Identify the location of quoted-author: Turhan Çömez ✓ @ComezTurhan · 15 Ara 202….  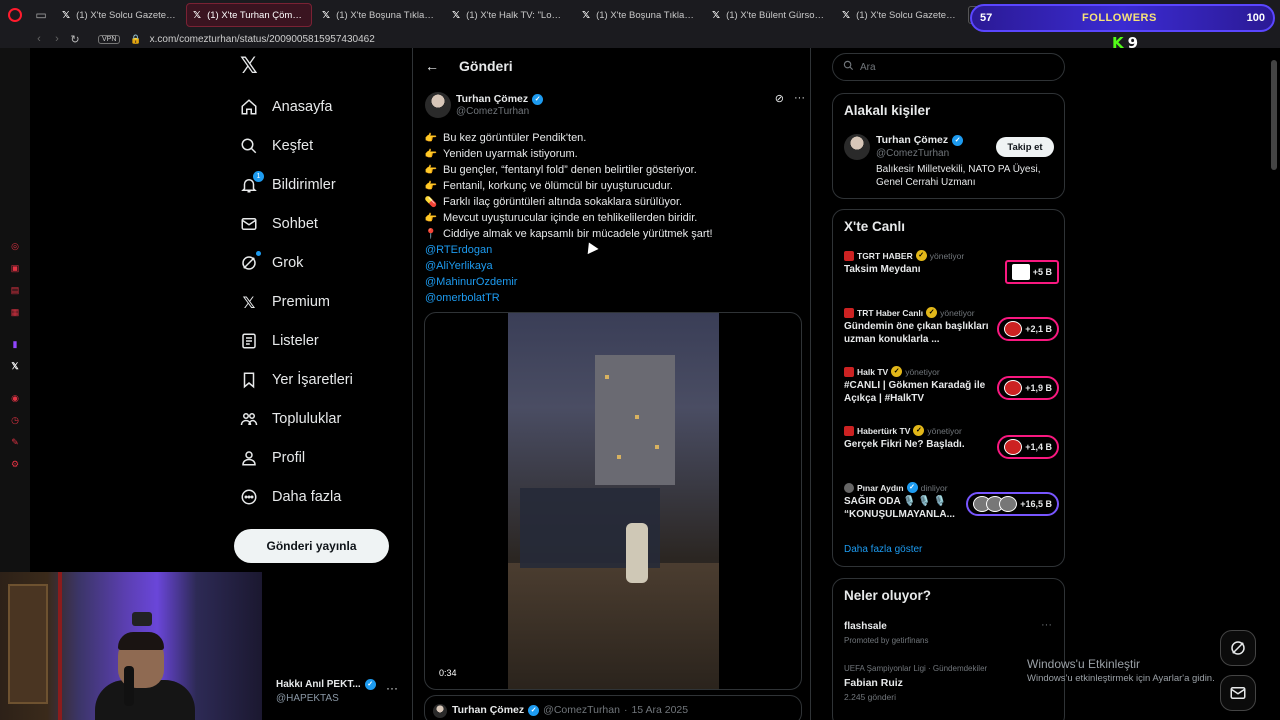
(570, 710).